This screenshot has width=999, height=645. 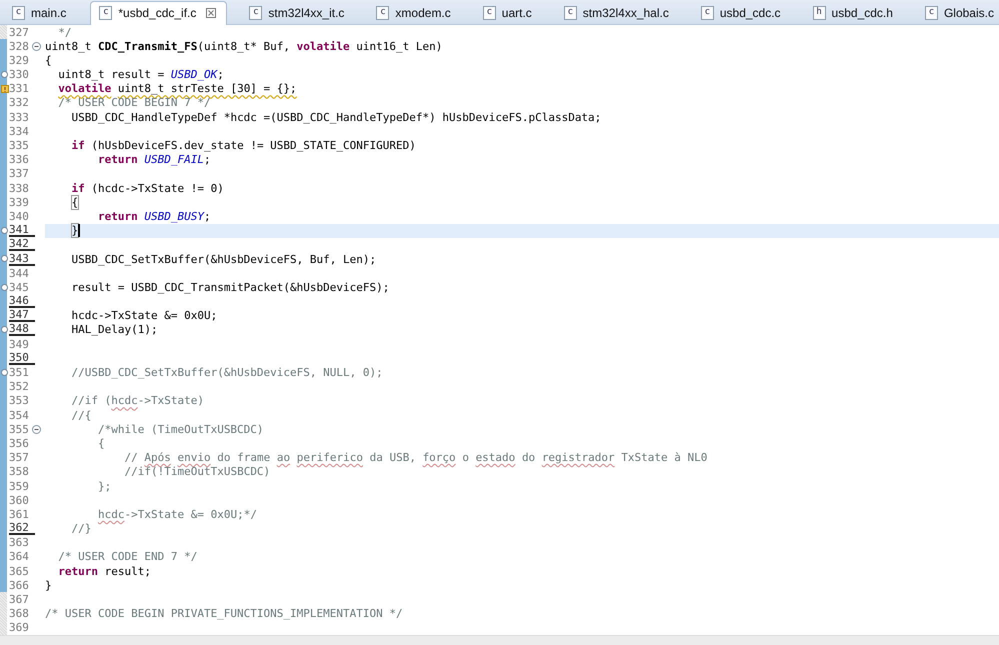 I want to click on code-text: uint8_t, so click(x=68, y=46).